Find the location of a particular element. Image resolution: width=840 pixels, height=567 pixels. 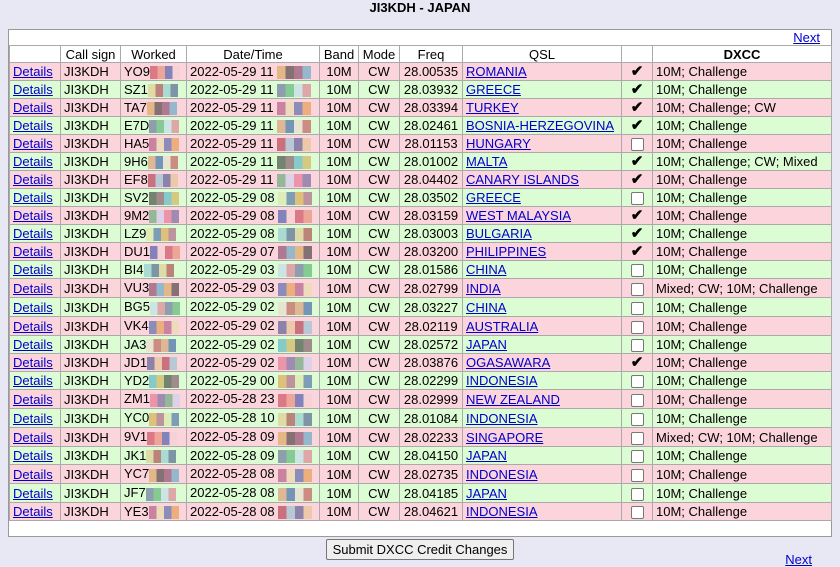

qsl-entity-link: WEST MALAYSIA is located at coordinates (518, 215).